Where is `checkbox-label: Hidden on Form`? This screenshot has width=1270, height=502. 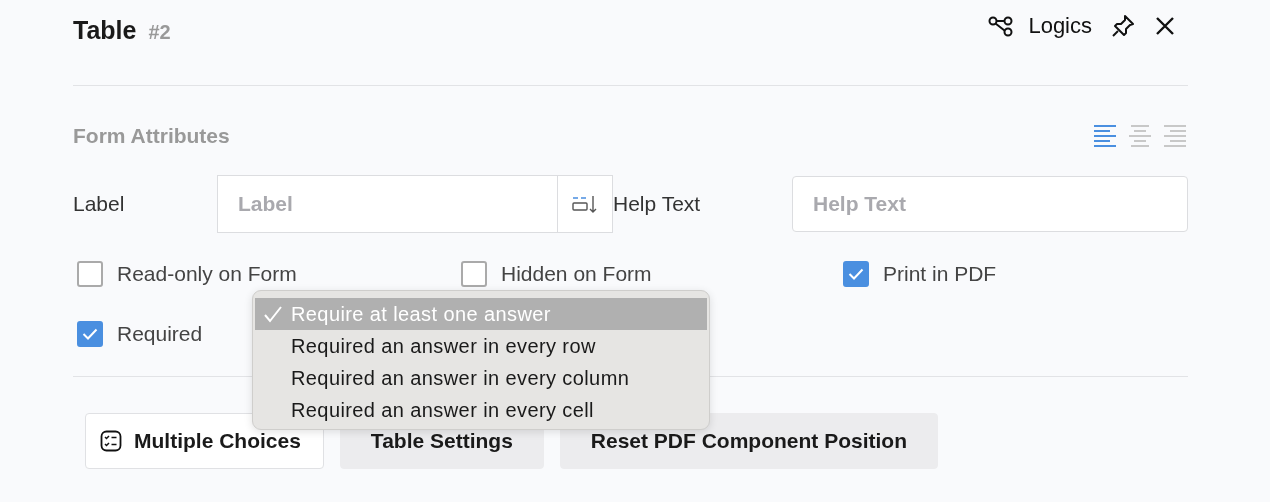
checkbox-label: Hidden on Form is located at coordinates (576, 274).